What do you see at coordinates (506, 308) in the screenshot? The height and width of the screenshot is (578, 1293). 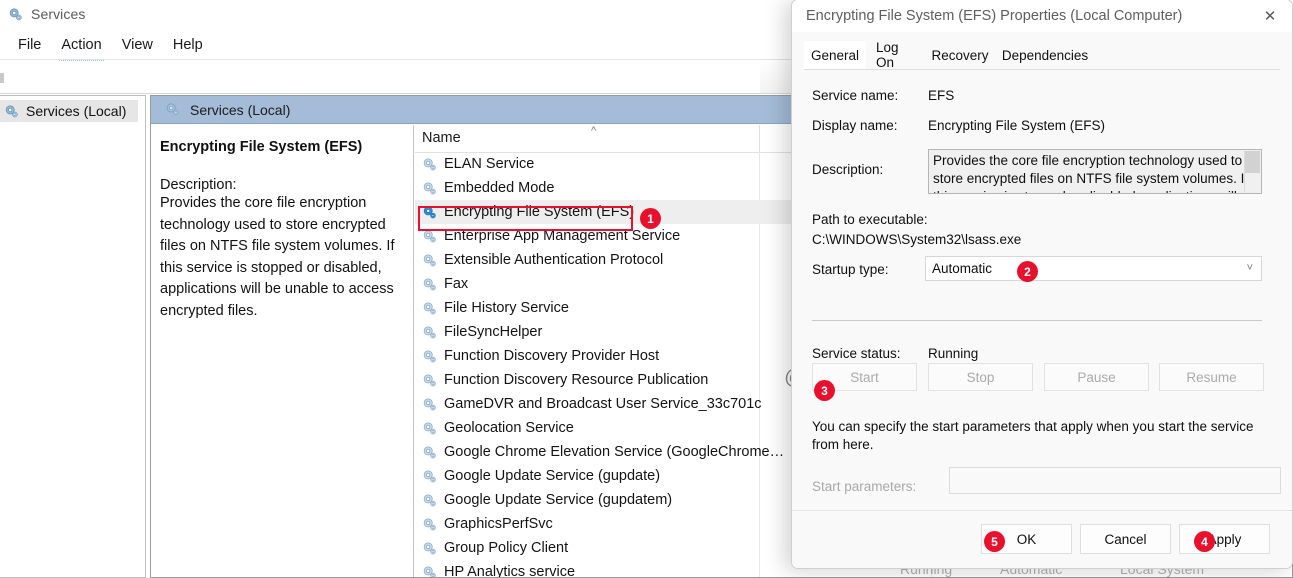 I see `table-cell-name: File History Service` at bounding box center [506, 308].